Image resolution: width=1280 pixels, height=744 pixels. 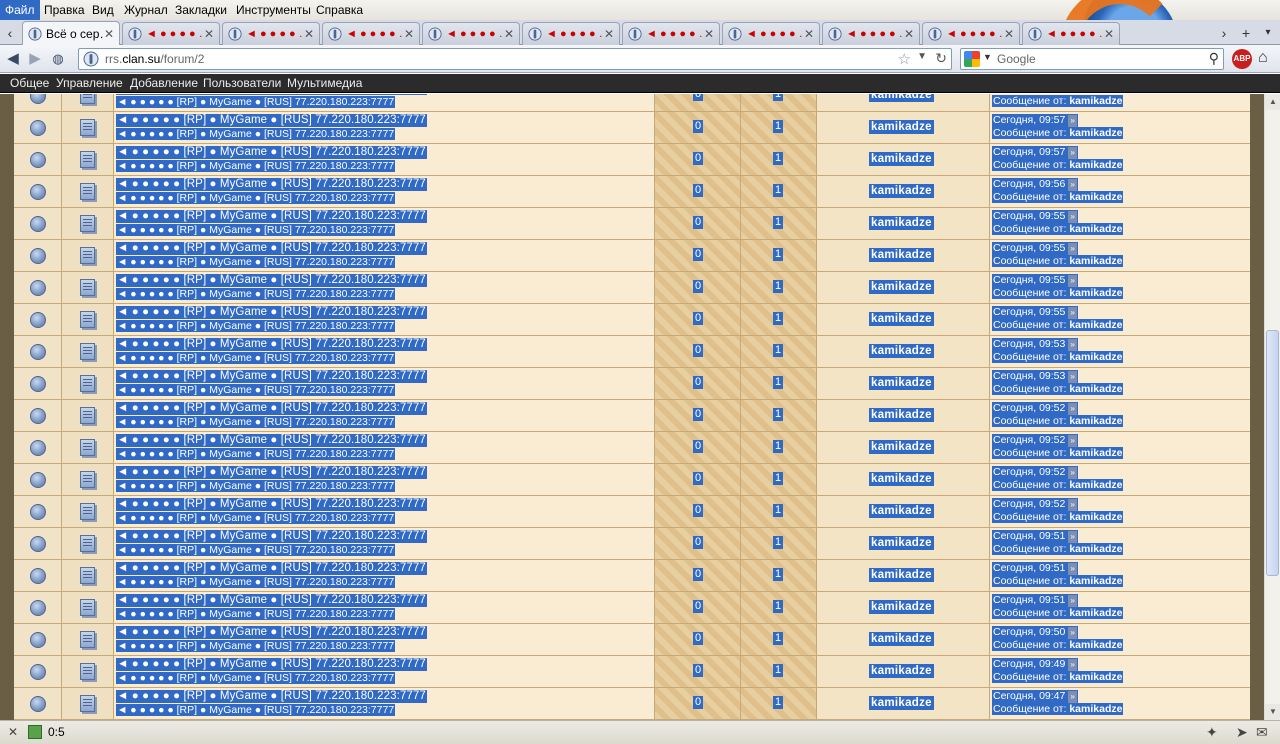 What do you see at coordinates (1272, 102) in the screenshot?
I see `scroll-up-icon: ▲` at bounding box center [1272, 102].